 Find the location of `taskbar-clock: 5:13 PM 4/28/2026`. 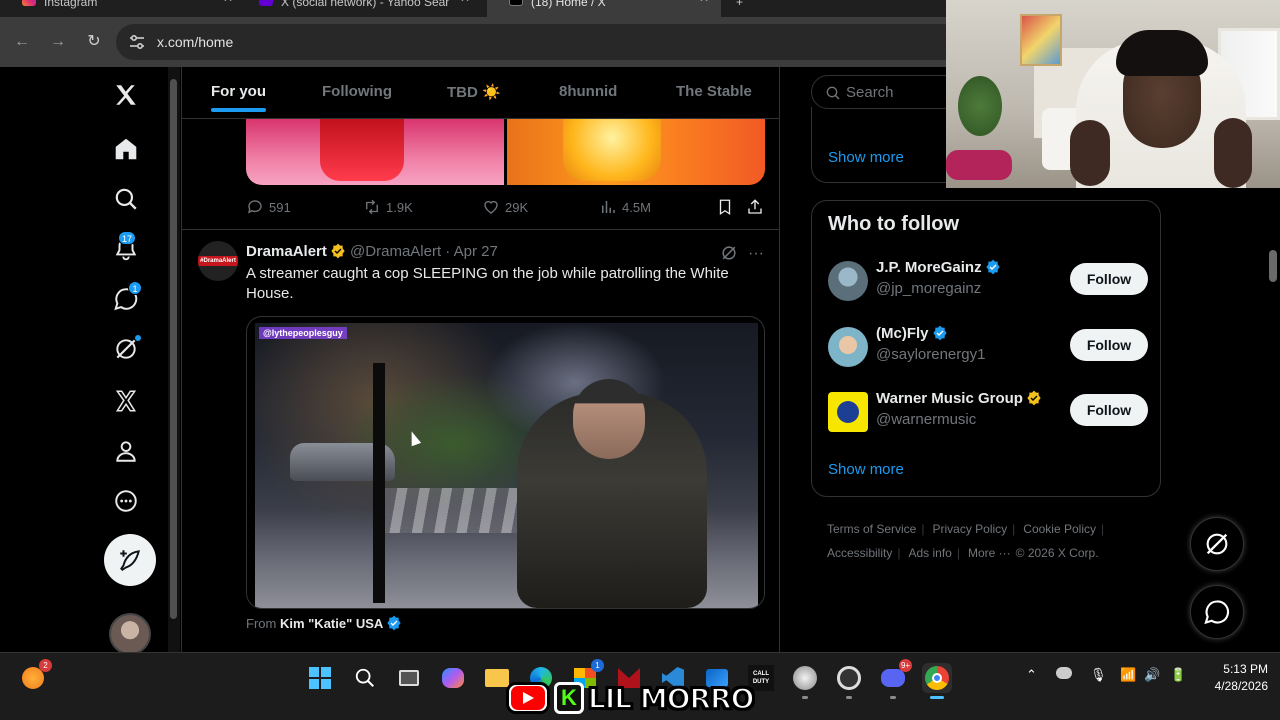

taskbar-clock: 5:13 PM 4/28/2026 is located at coordinates (1236, 678).